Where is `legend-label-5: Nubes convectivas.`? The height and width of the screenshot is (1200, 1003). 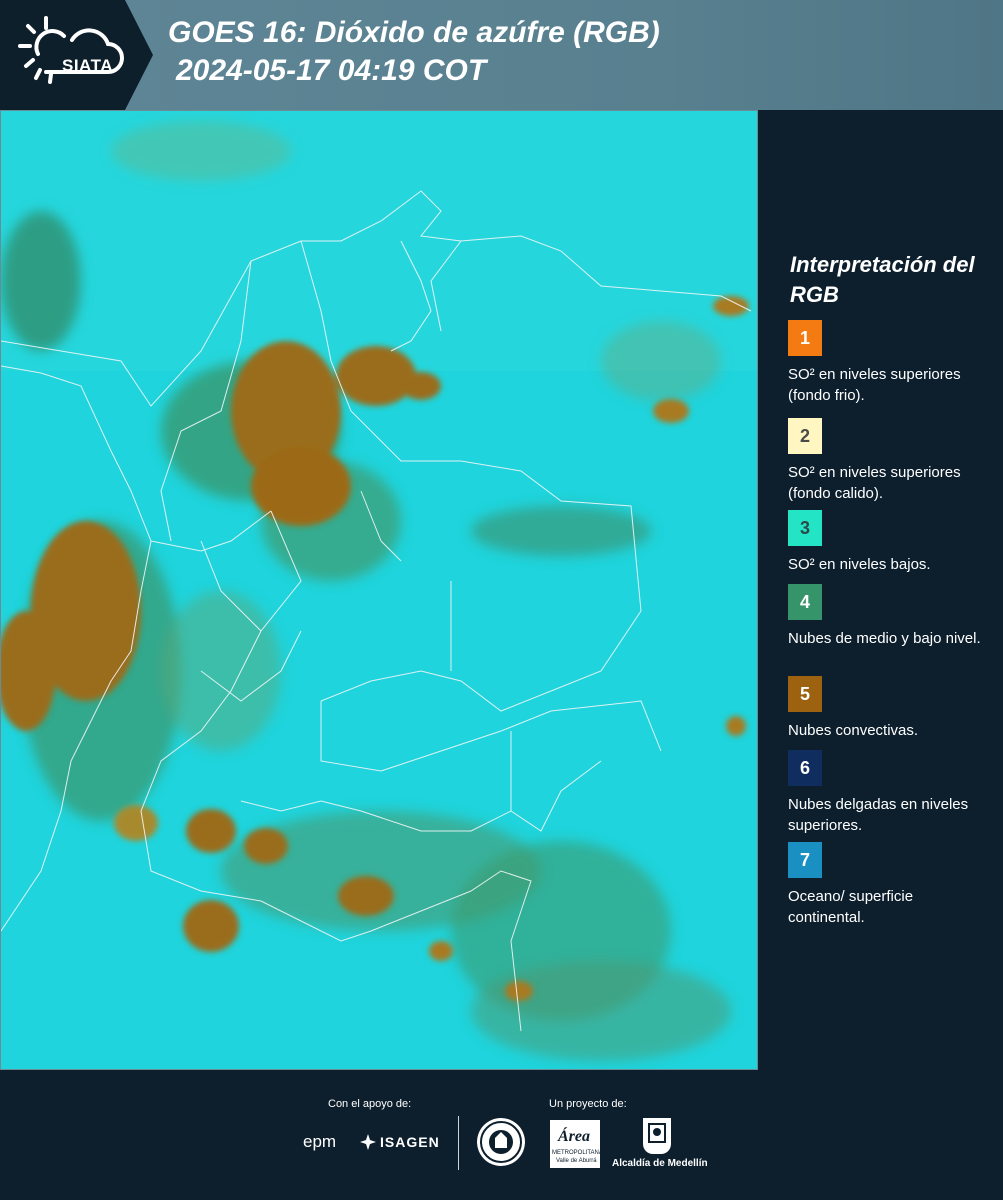
legend-label-5: Nubes convectivas. is located at coordinates (853, 730).